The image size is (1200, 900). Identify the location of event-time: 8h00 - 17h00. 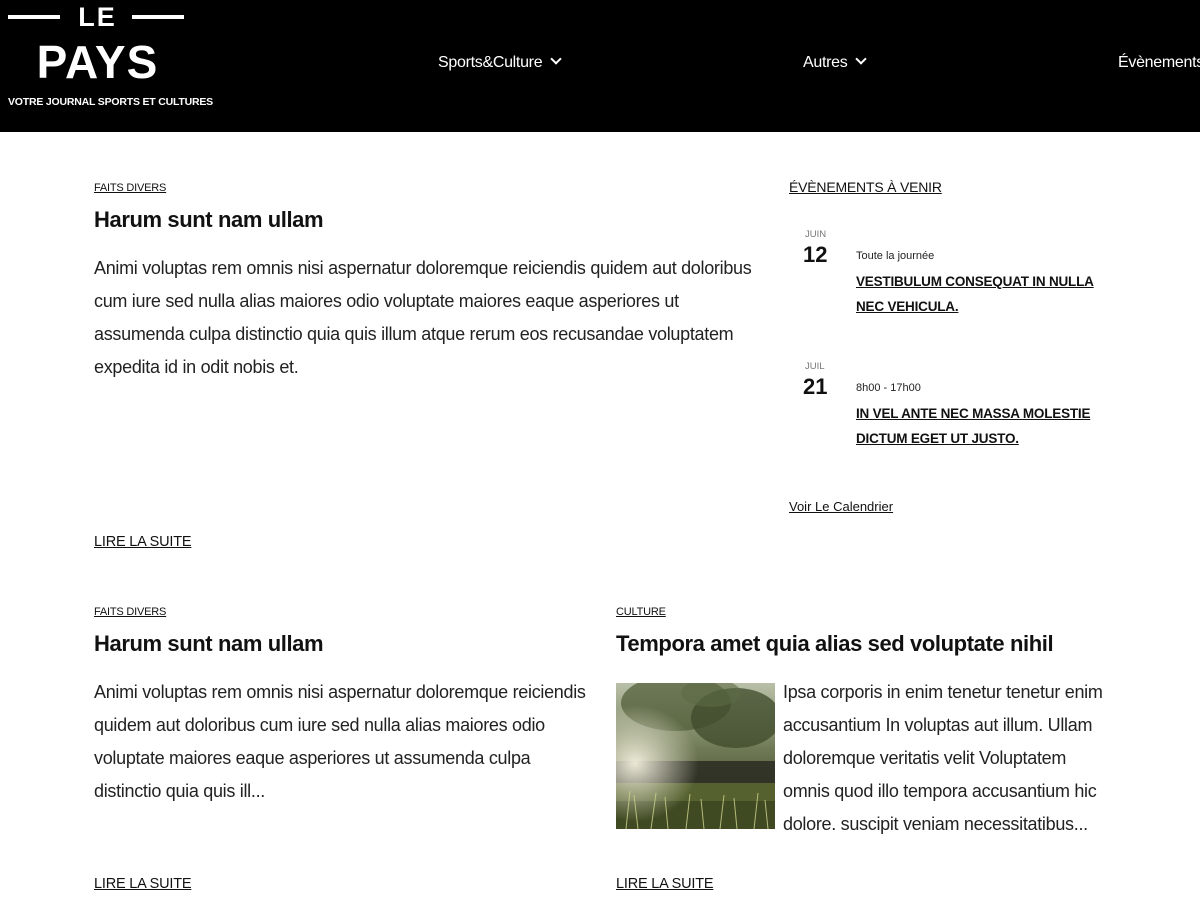
(888, 388).